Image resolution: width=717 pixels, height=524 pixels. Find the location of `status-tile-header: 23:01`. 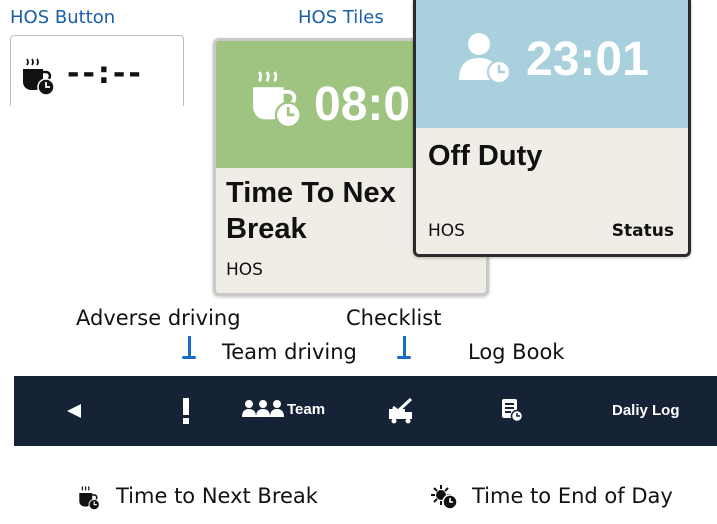

status-tile-header: 23:01 is located at coordinates (552, 64).